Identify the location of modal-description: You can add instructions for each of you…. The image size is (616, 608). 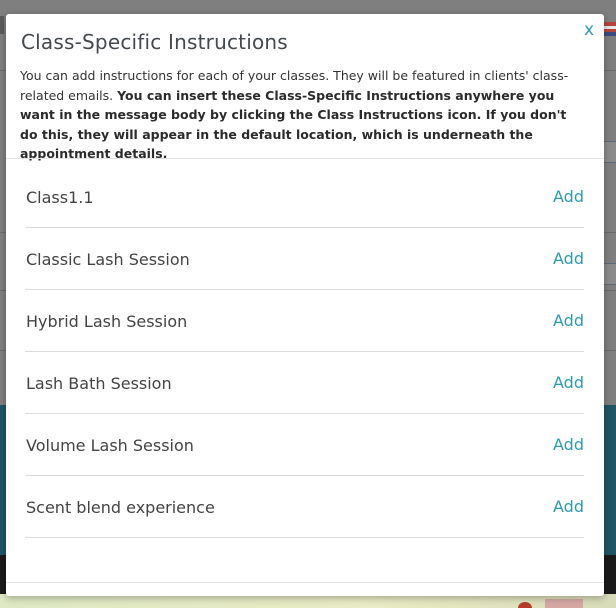
(303, 115).